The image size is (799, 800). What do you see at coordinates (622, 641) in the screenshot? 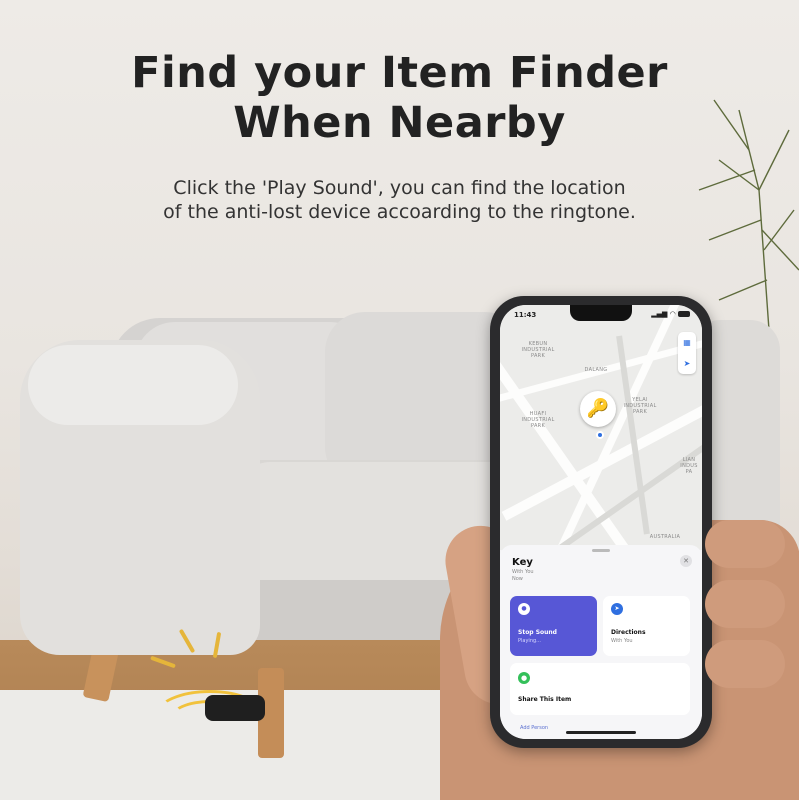
I see `directions-sub: With You` at bounding box center [622, 641].